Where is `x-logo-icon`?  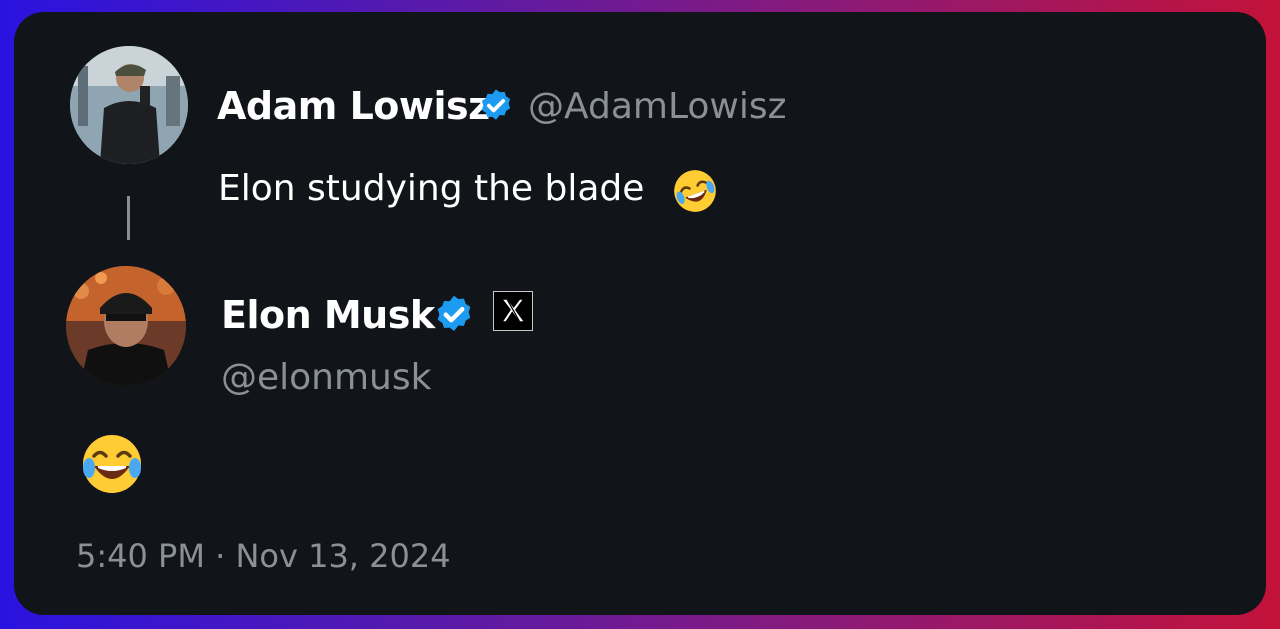 x-logo-icon is located at coordinates (513, 311).